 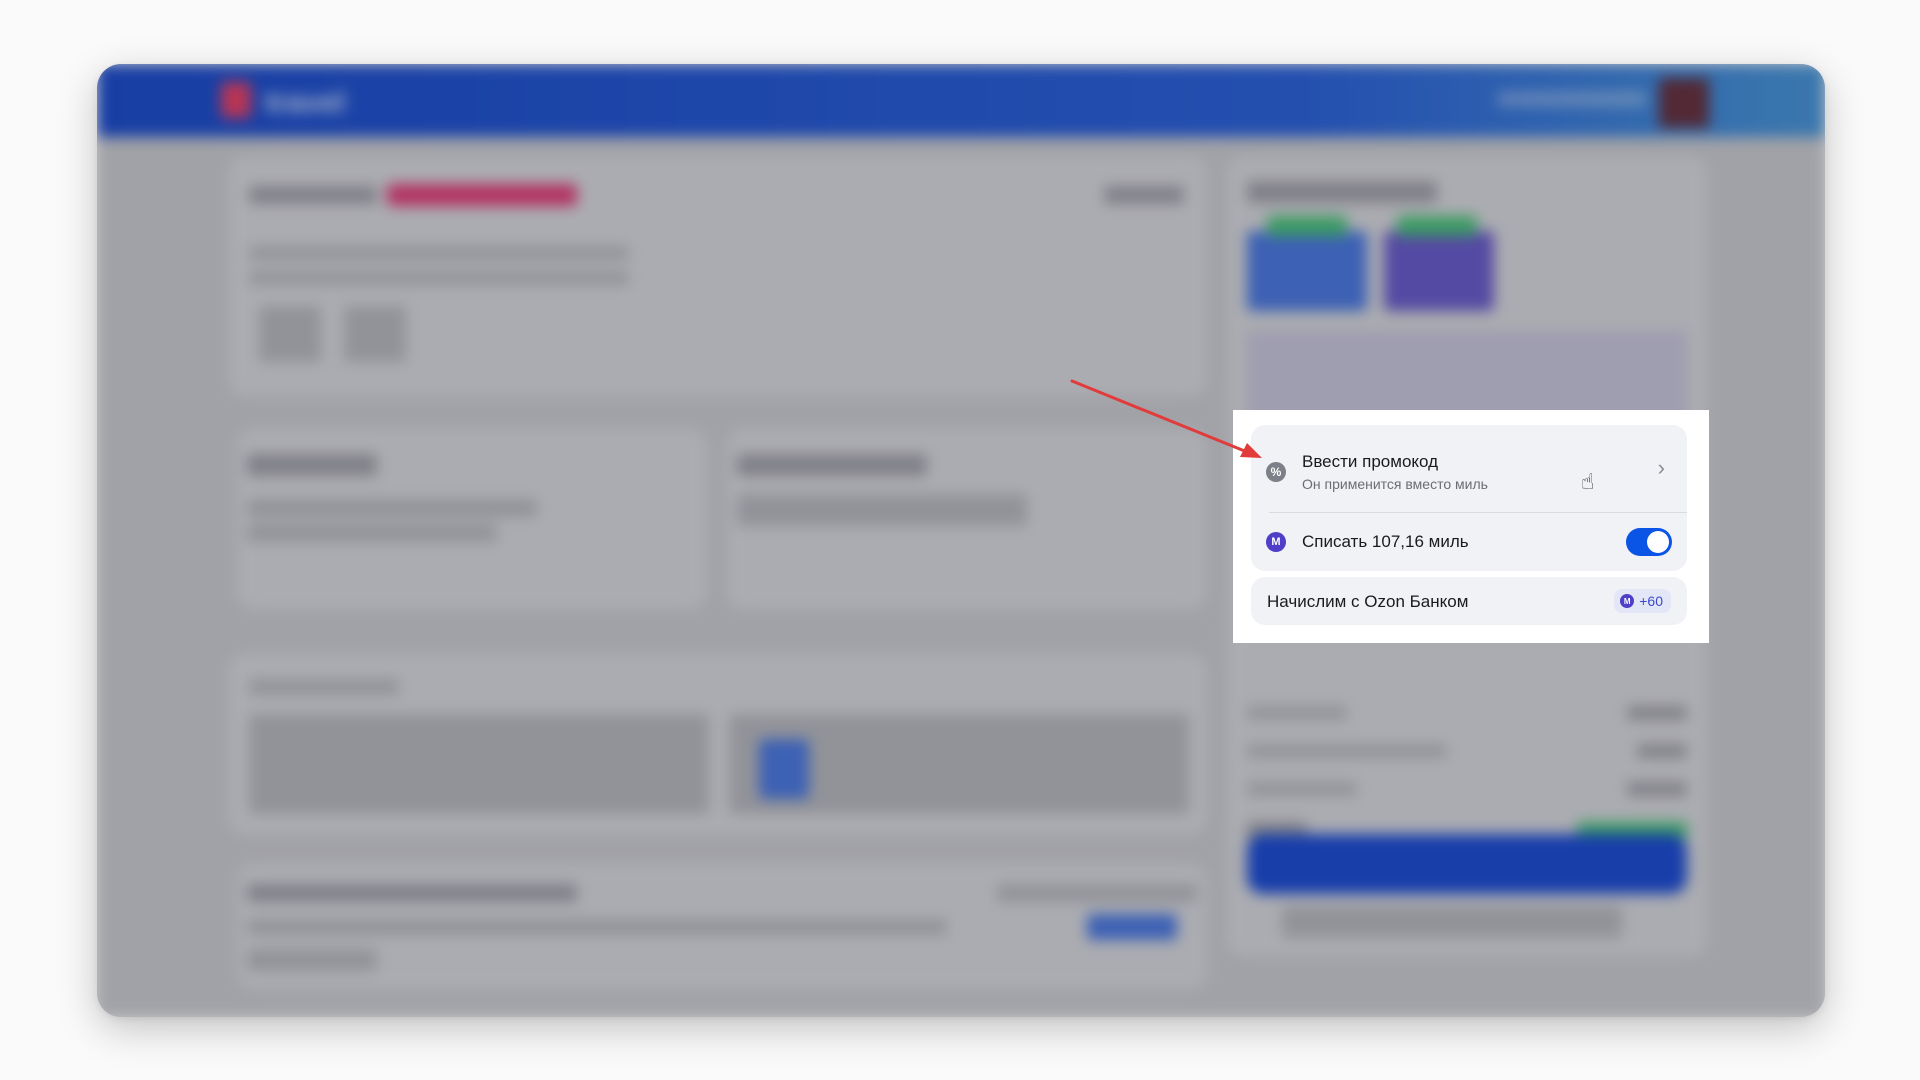 What do you see at coordinates (1370, 461) in the screenshot?
I see `promo-title: Ввести промокод` at bounding box center [1370, 461].